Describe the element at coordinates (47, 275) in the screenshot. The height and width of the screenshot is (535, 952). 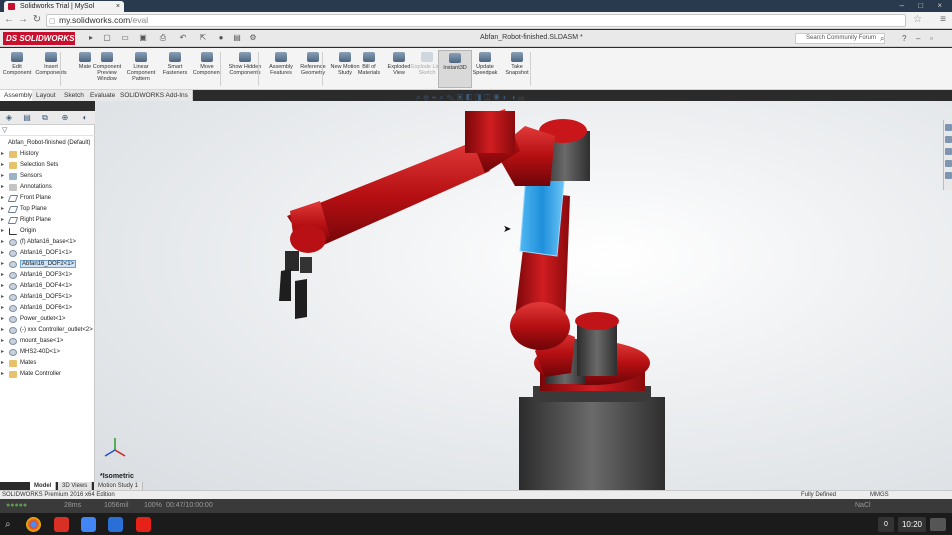
I see `tree-item: ▸ Abfan16_DOF3<1>` at that location.